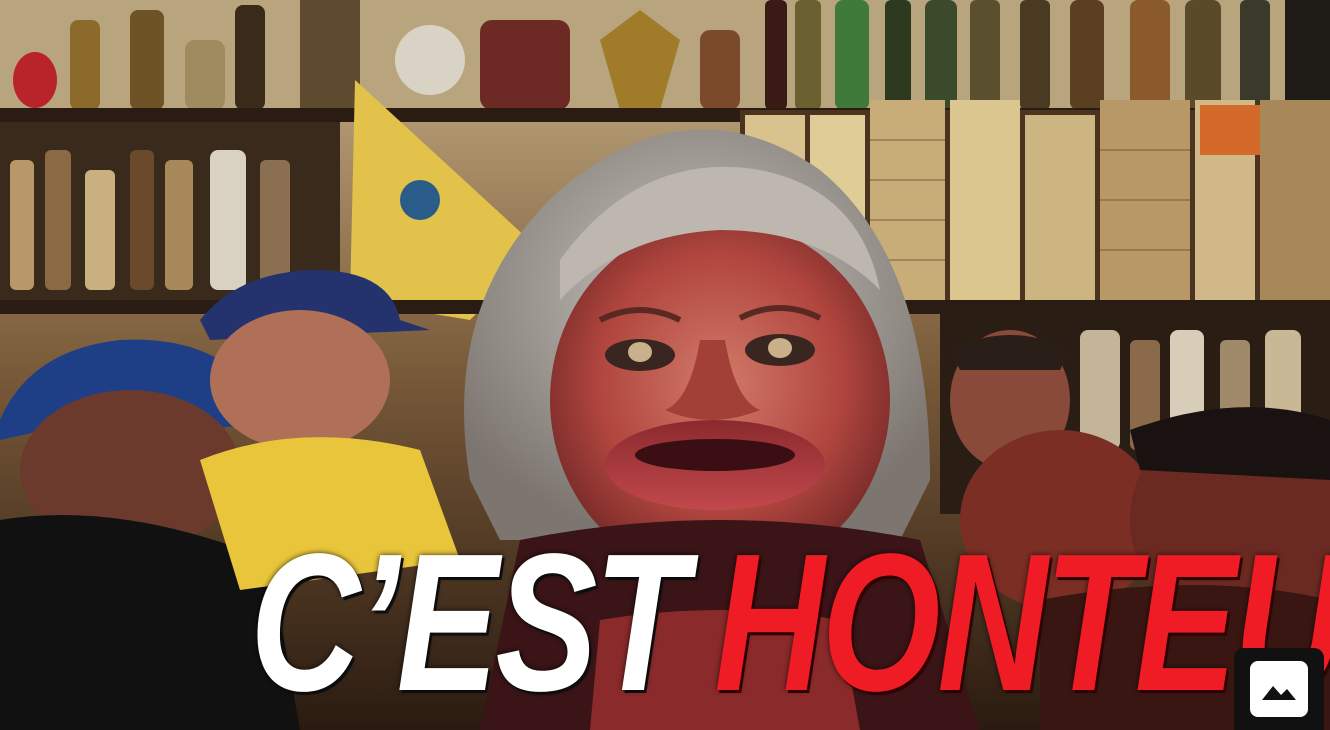  I want to click on media-gallery-button, so click(1279, 689).